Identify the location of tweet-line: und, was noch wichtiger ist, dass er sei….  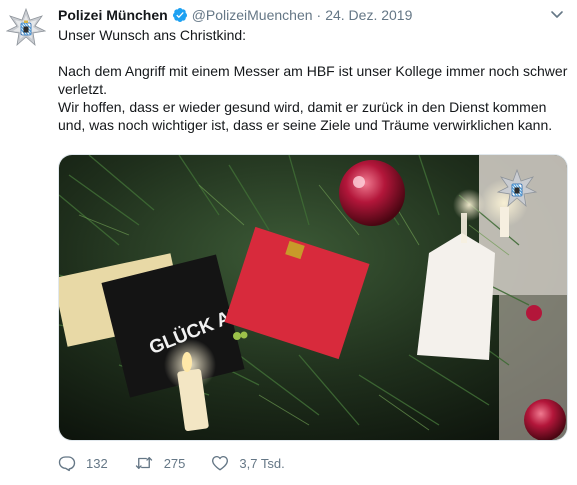
(305, 125).